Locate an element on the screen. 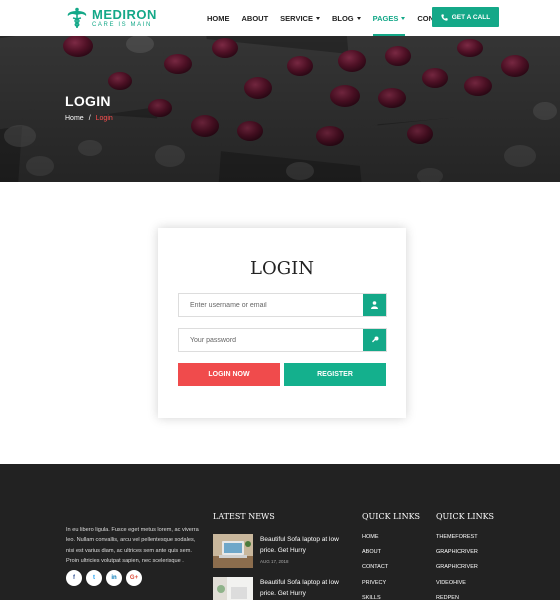 The image size is (560, 600). news-date: AUG 17, 2018 is located at coordinates (274, 561).